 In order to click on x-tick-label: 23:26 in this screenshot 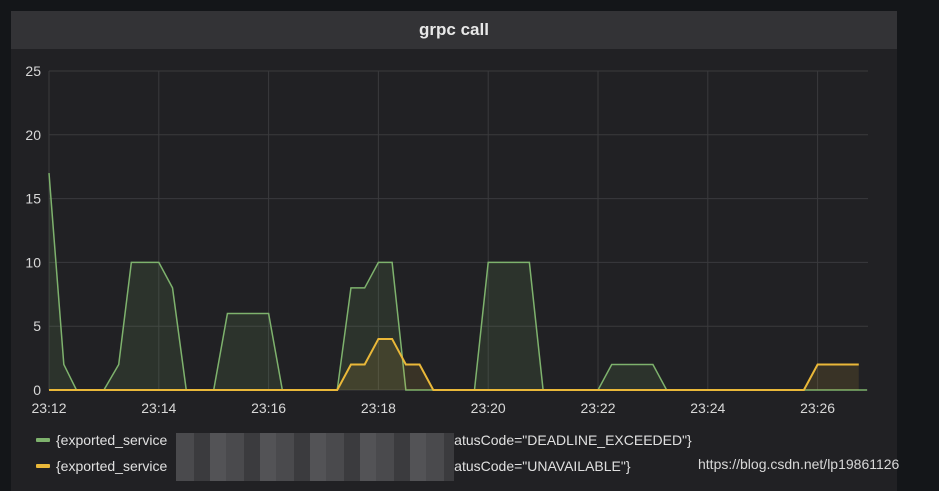, I will do `click(817, 408)`.